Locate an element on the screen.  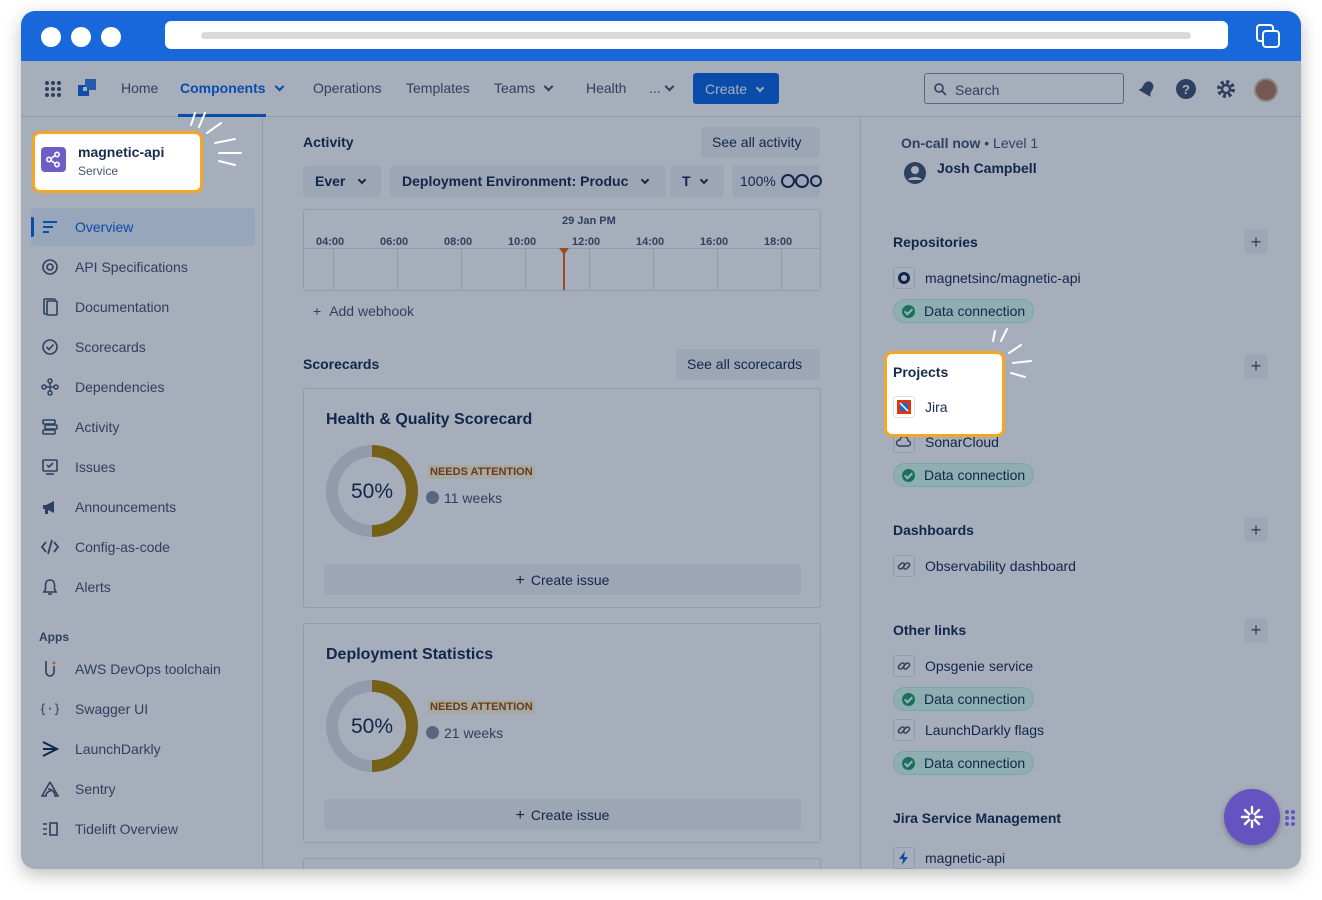
sidebar-app-sentry: Sentry is located at coordinates (143, 789).